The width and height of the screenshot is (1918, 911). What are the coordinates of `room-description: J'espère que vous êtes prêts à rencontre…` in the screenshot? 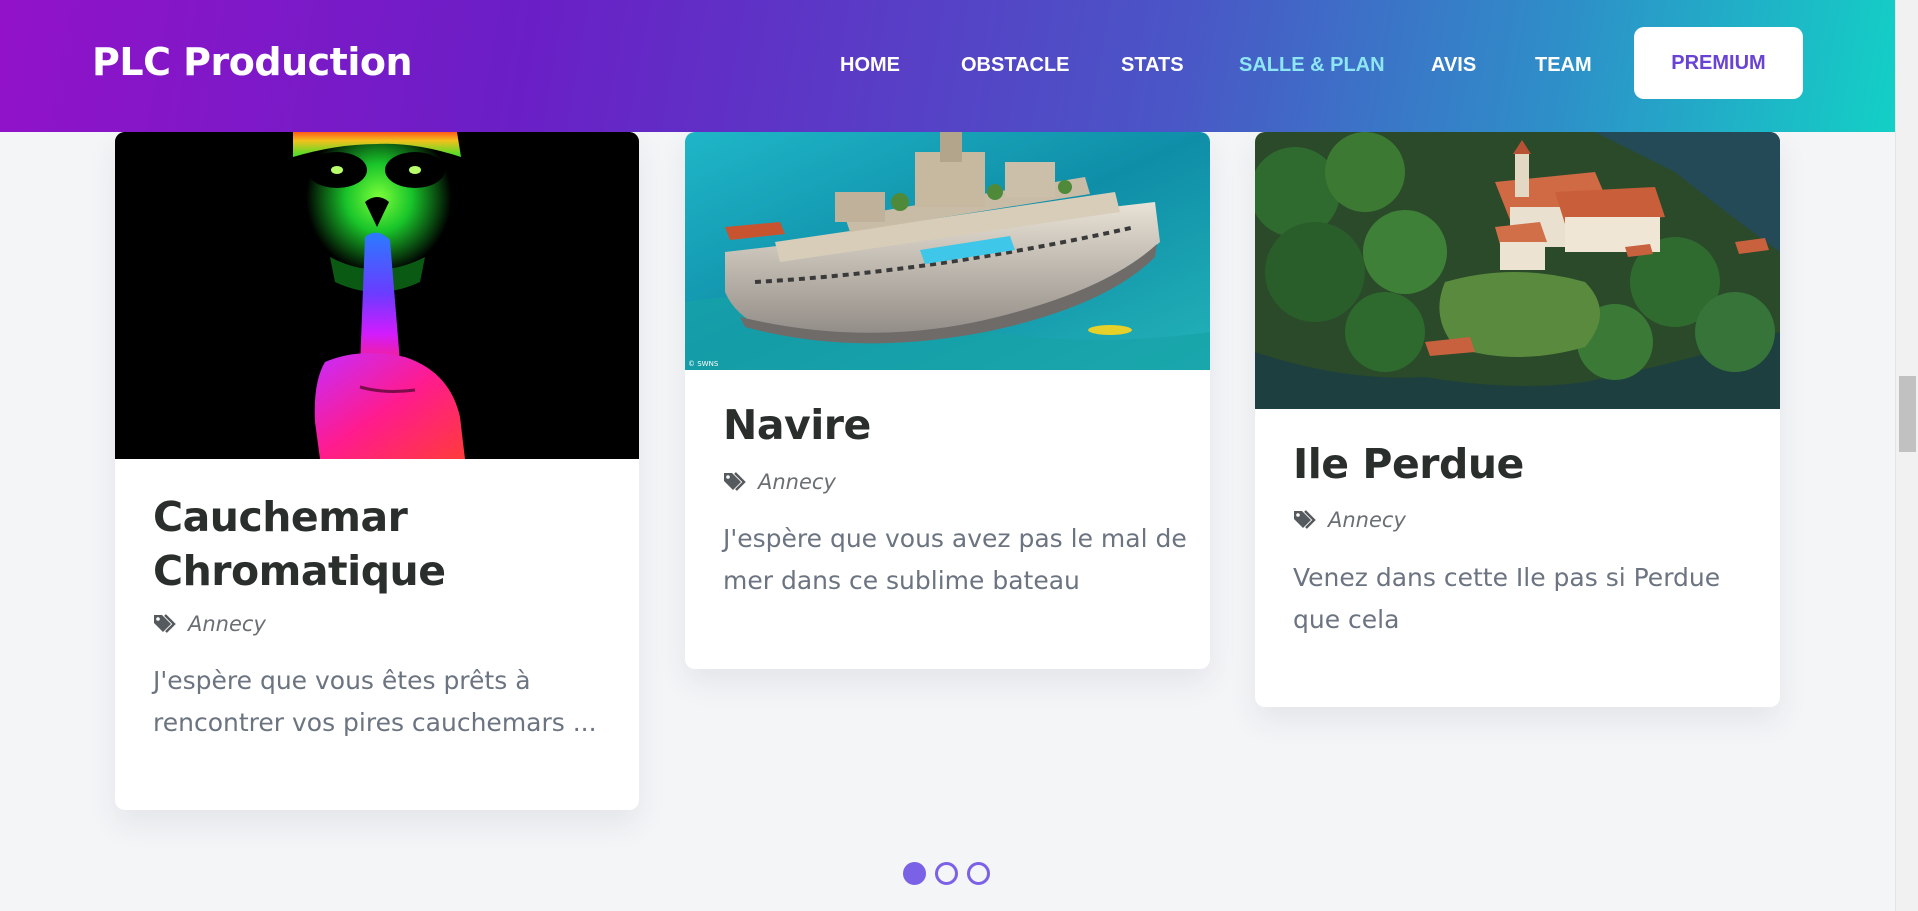 It's located at (375, 701).